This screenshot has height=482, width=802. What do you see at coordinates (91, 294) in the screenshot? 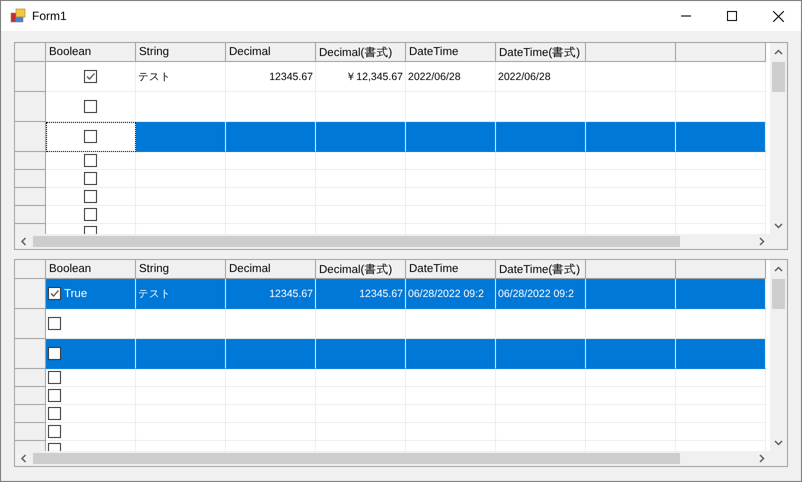
I see `table-cell: True` at bounding box center [91, 294].